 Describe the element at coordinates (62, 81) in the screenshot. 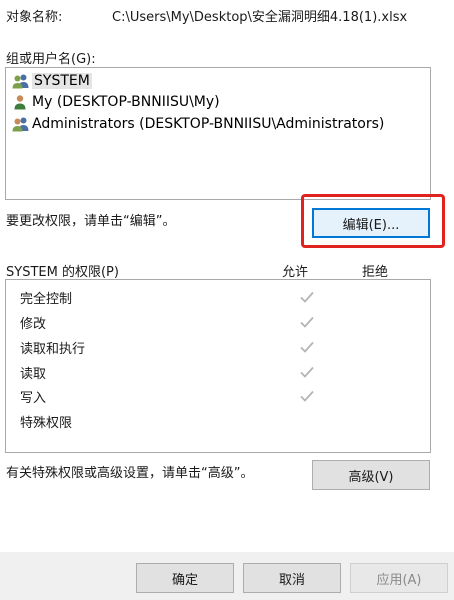

I see `group-item-label: SYSTEM` at that location.